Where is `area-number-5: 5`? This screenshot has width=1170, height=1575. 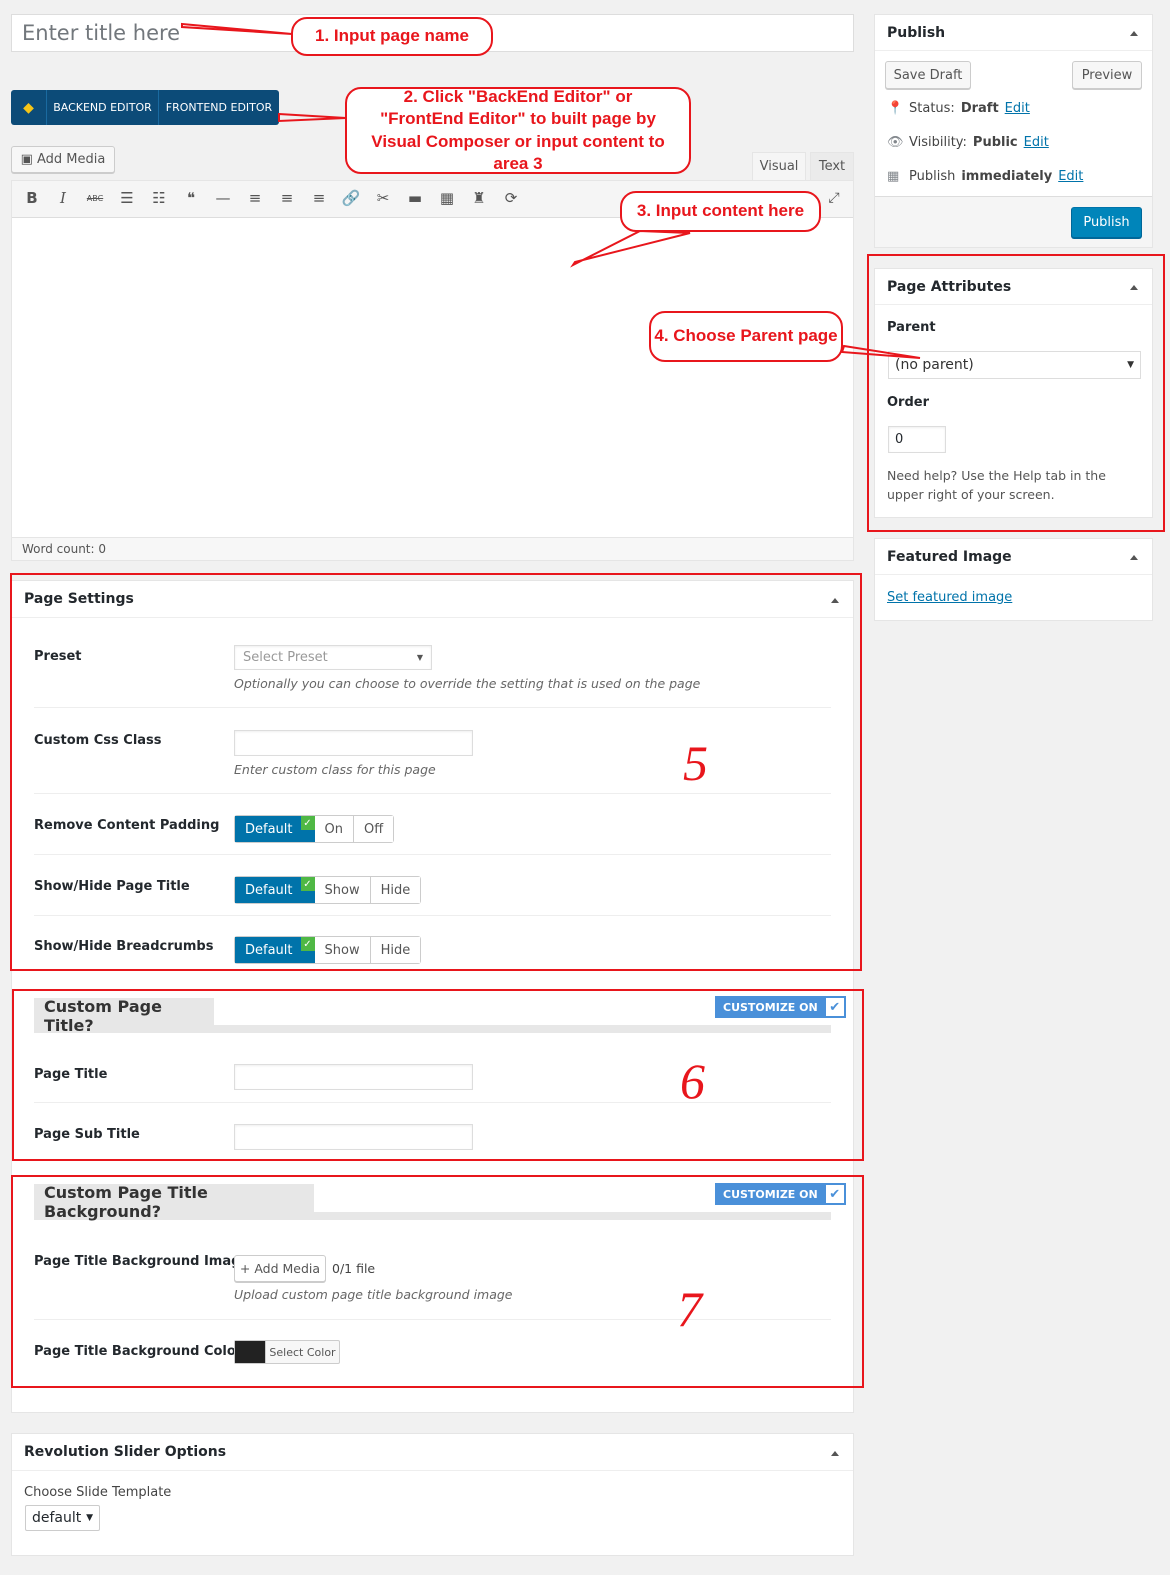 area-number-5: 5 is located at coordinates (695, 763).